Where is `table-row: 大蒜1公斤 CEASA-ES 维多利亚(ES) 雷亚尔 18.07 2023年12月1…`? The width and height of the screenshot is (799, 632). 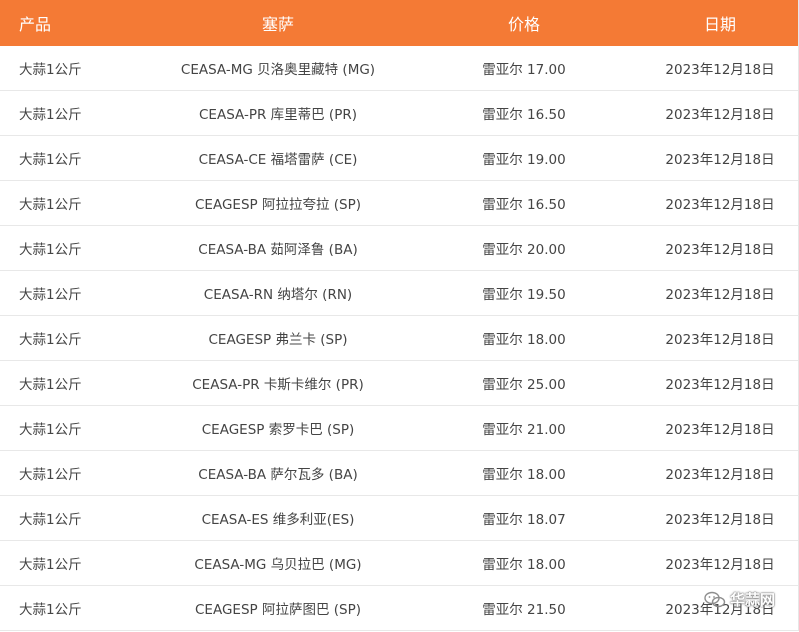
table-row: 大蒜1公斤 CEASA-ES 维多利亚(ES) 雷亚尔 18.07 2023年12月1… is located at coordinates (399, 518).